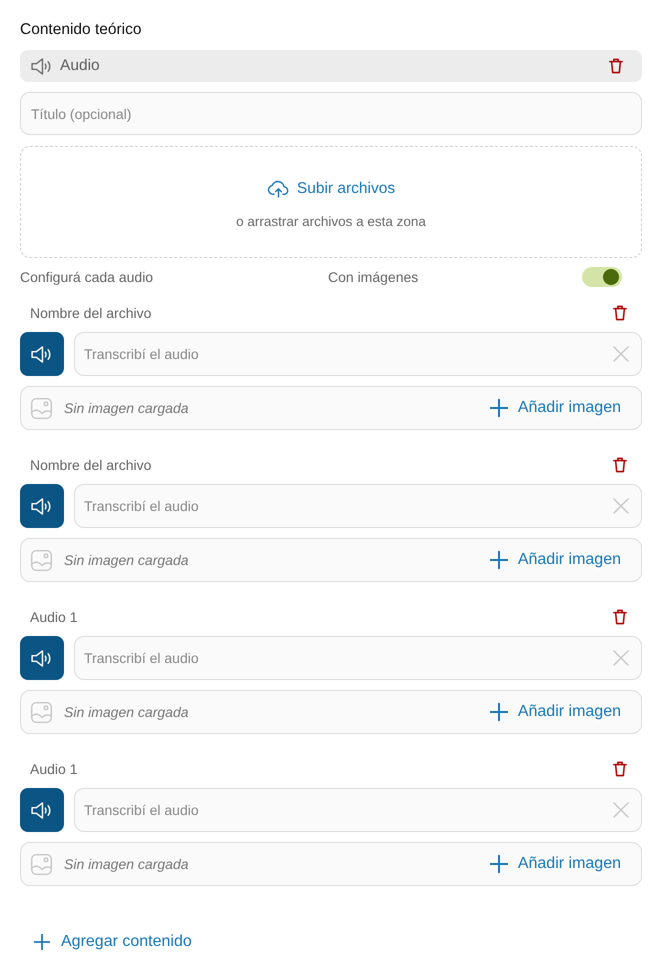 Image resolution: width=662 pixels, height=978 pixels. I want to click on block-title: Audio, so click(80, 66).